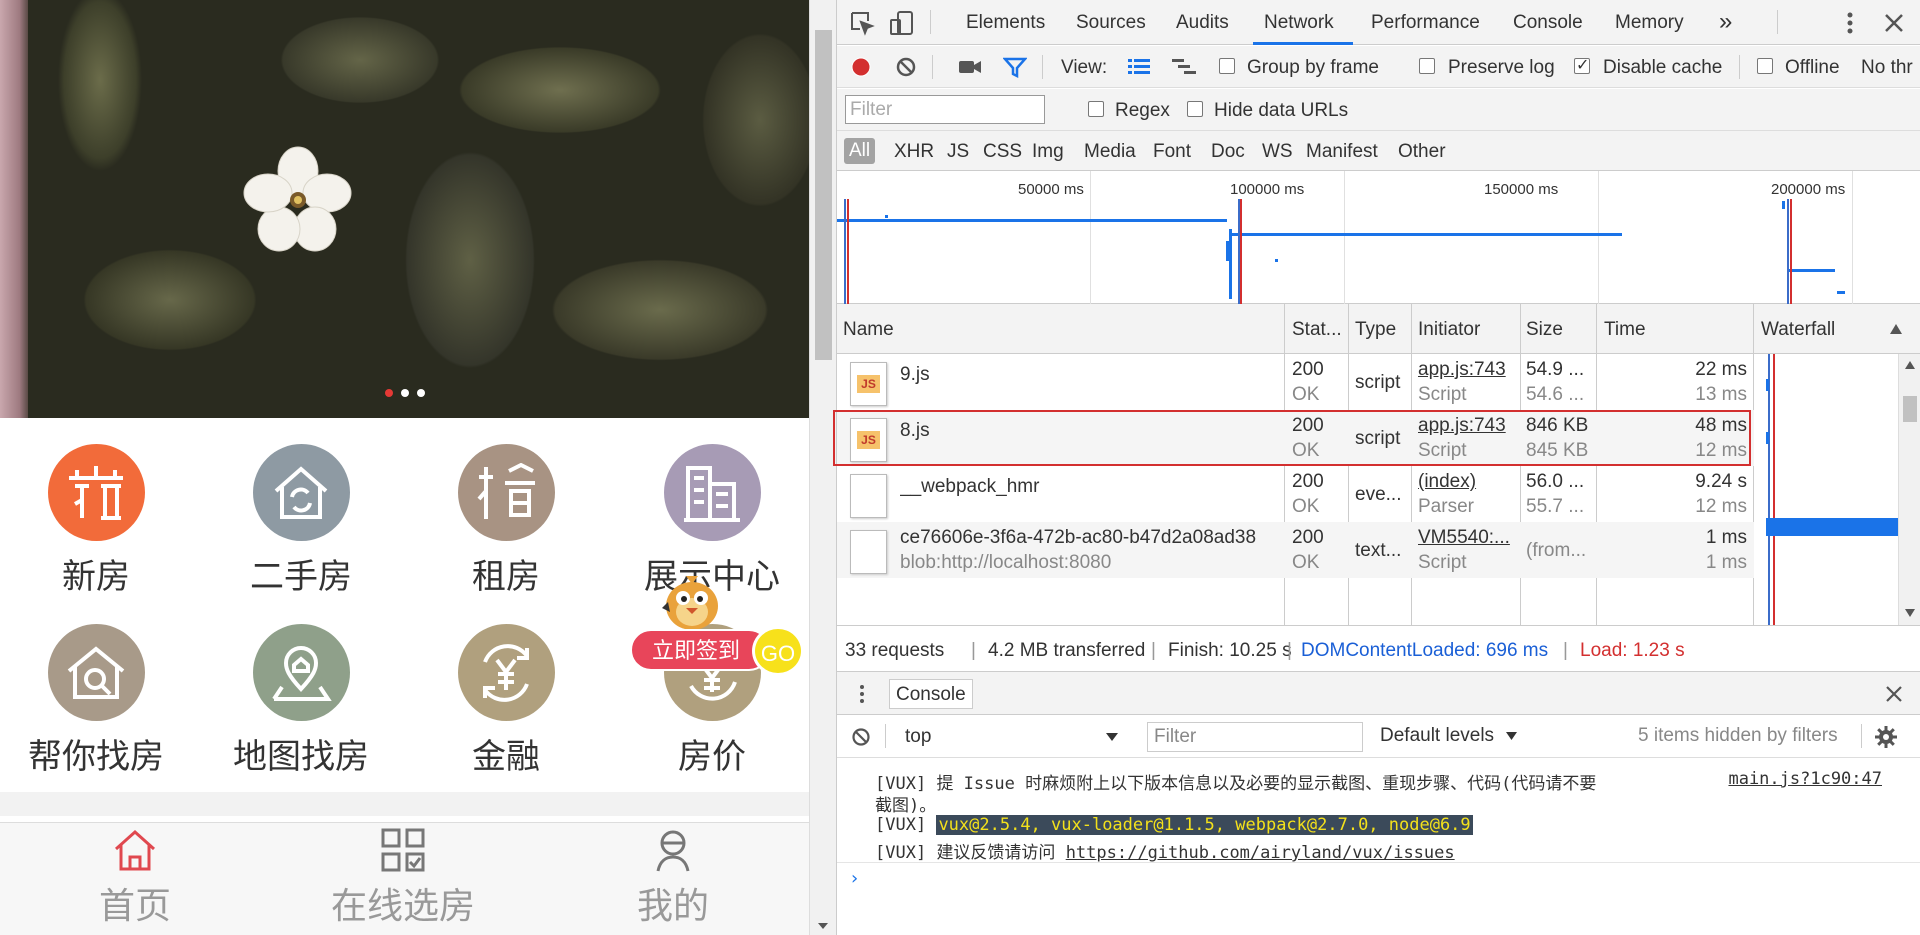 The height and width of the screenshot is (935, 1920). I want to click on map-pin-icon, so click(301, 672).